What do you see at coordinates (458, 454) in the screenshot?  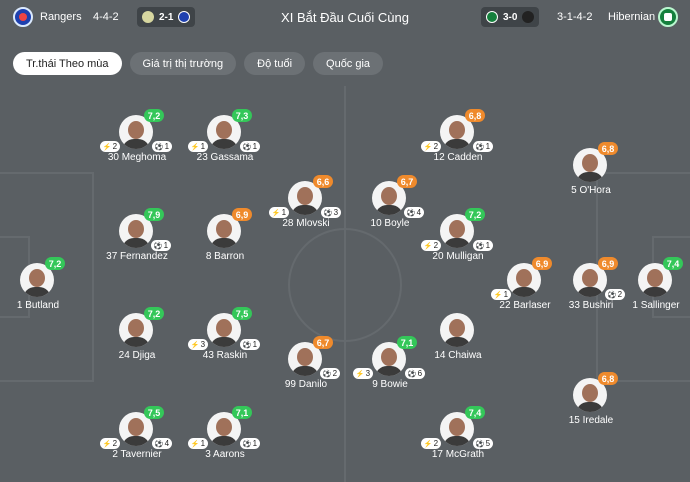 I see `player-name: 17 McGrath` at bounding box center [458, 454].